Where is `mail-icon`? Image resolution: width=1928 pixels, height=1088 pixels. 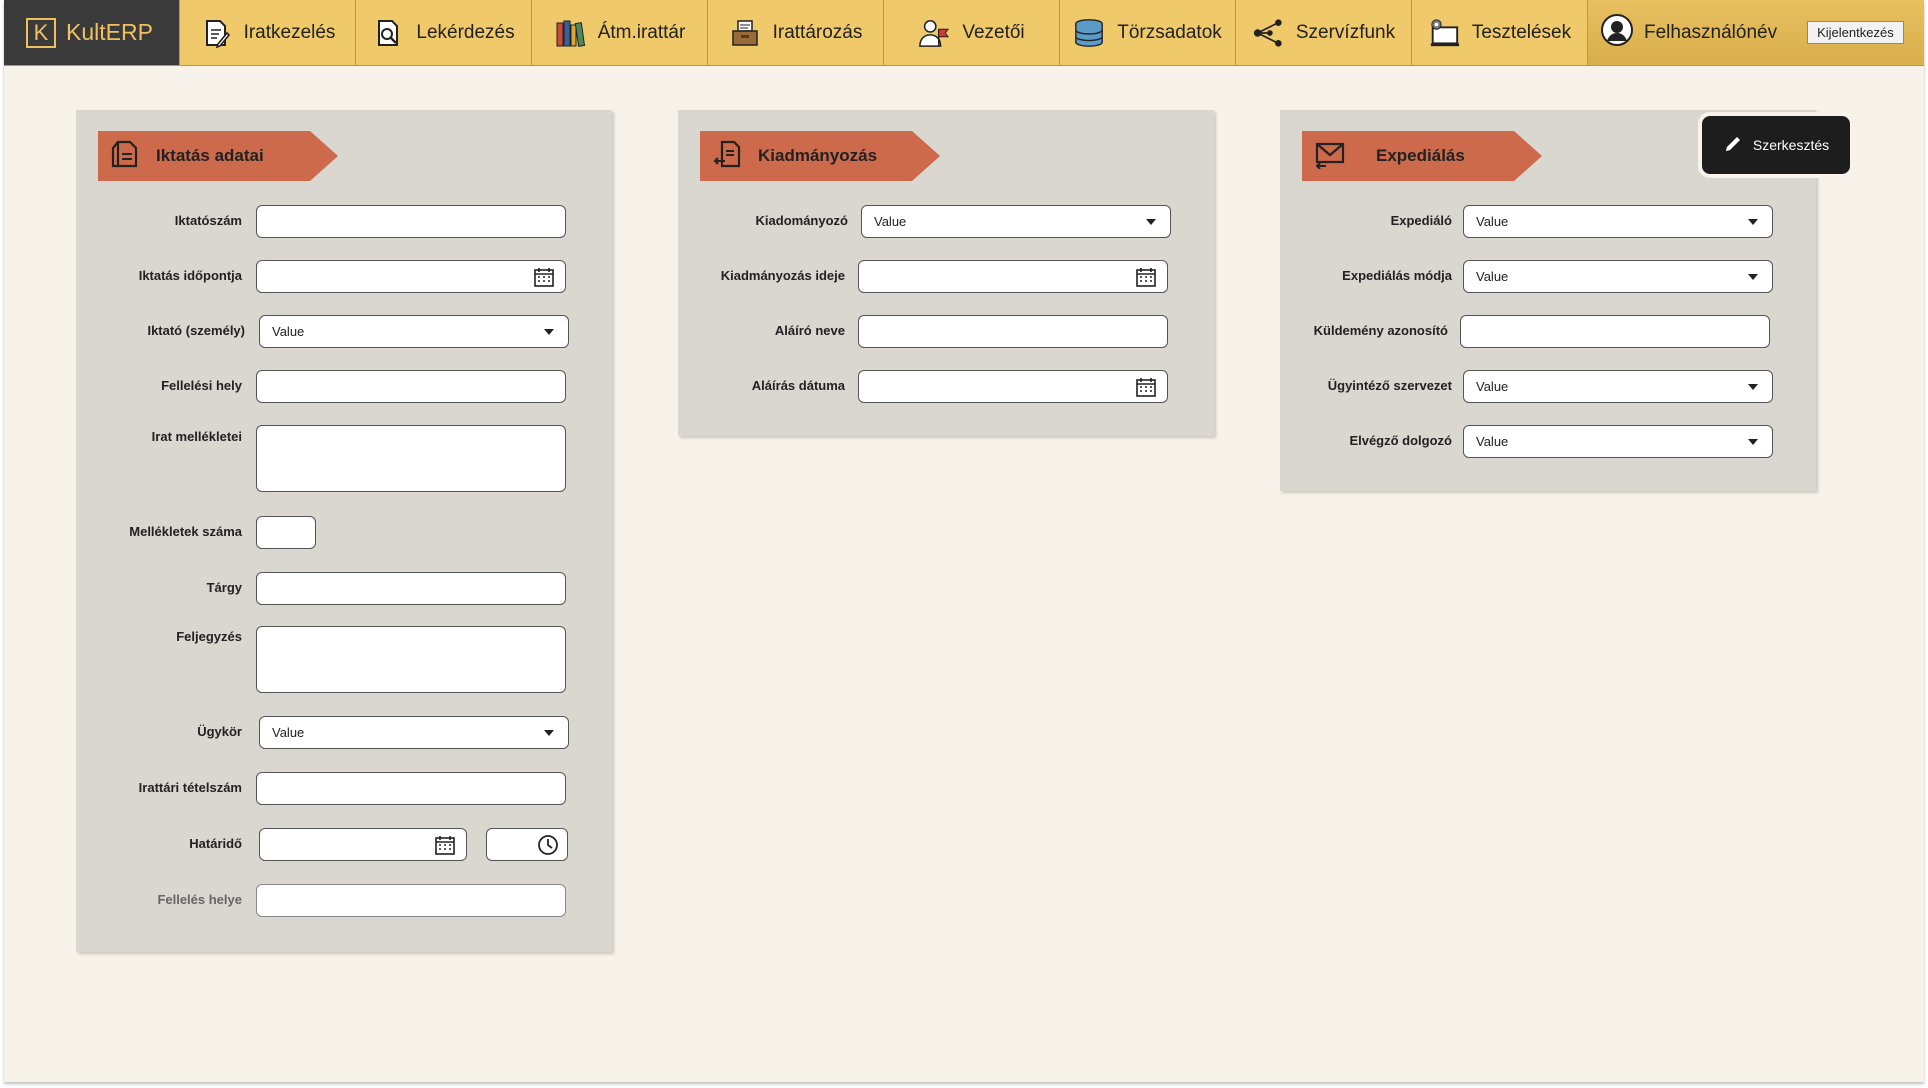 mail-icon is located at coordinates (1330, 156).